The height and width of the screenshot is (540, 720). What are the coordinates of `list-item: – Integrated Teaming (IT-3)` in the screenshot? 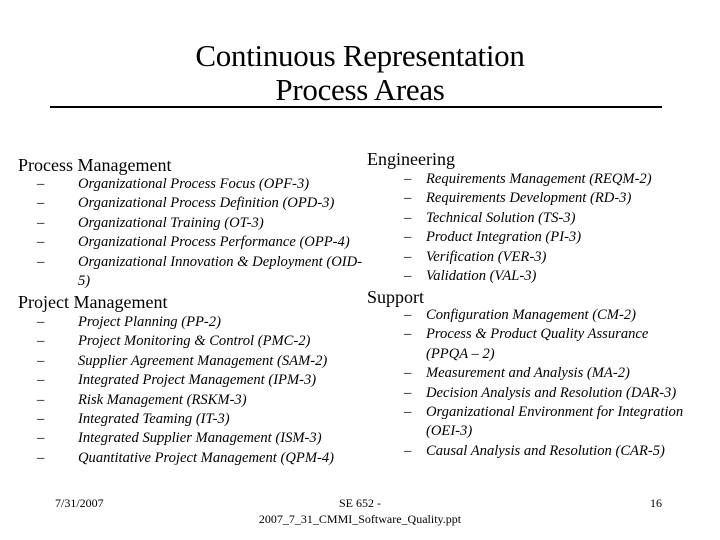 It's located at (185, 419).